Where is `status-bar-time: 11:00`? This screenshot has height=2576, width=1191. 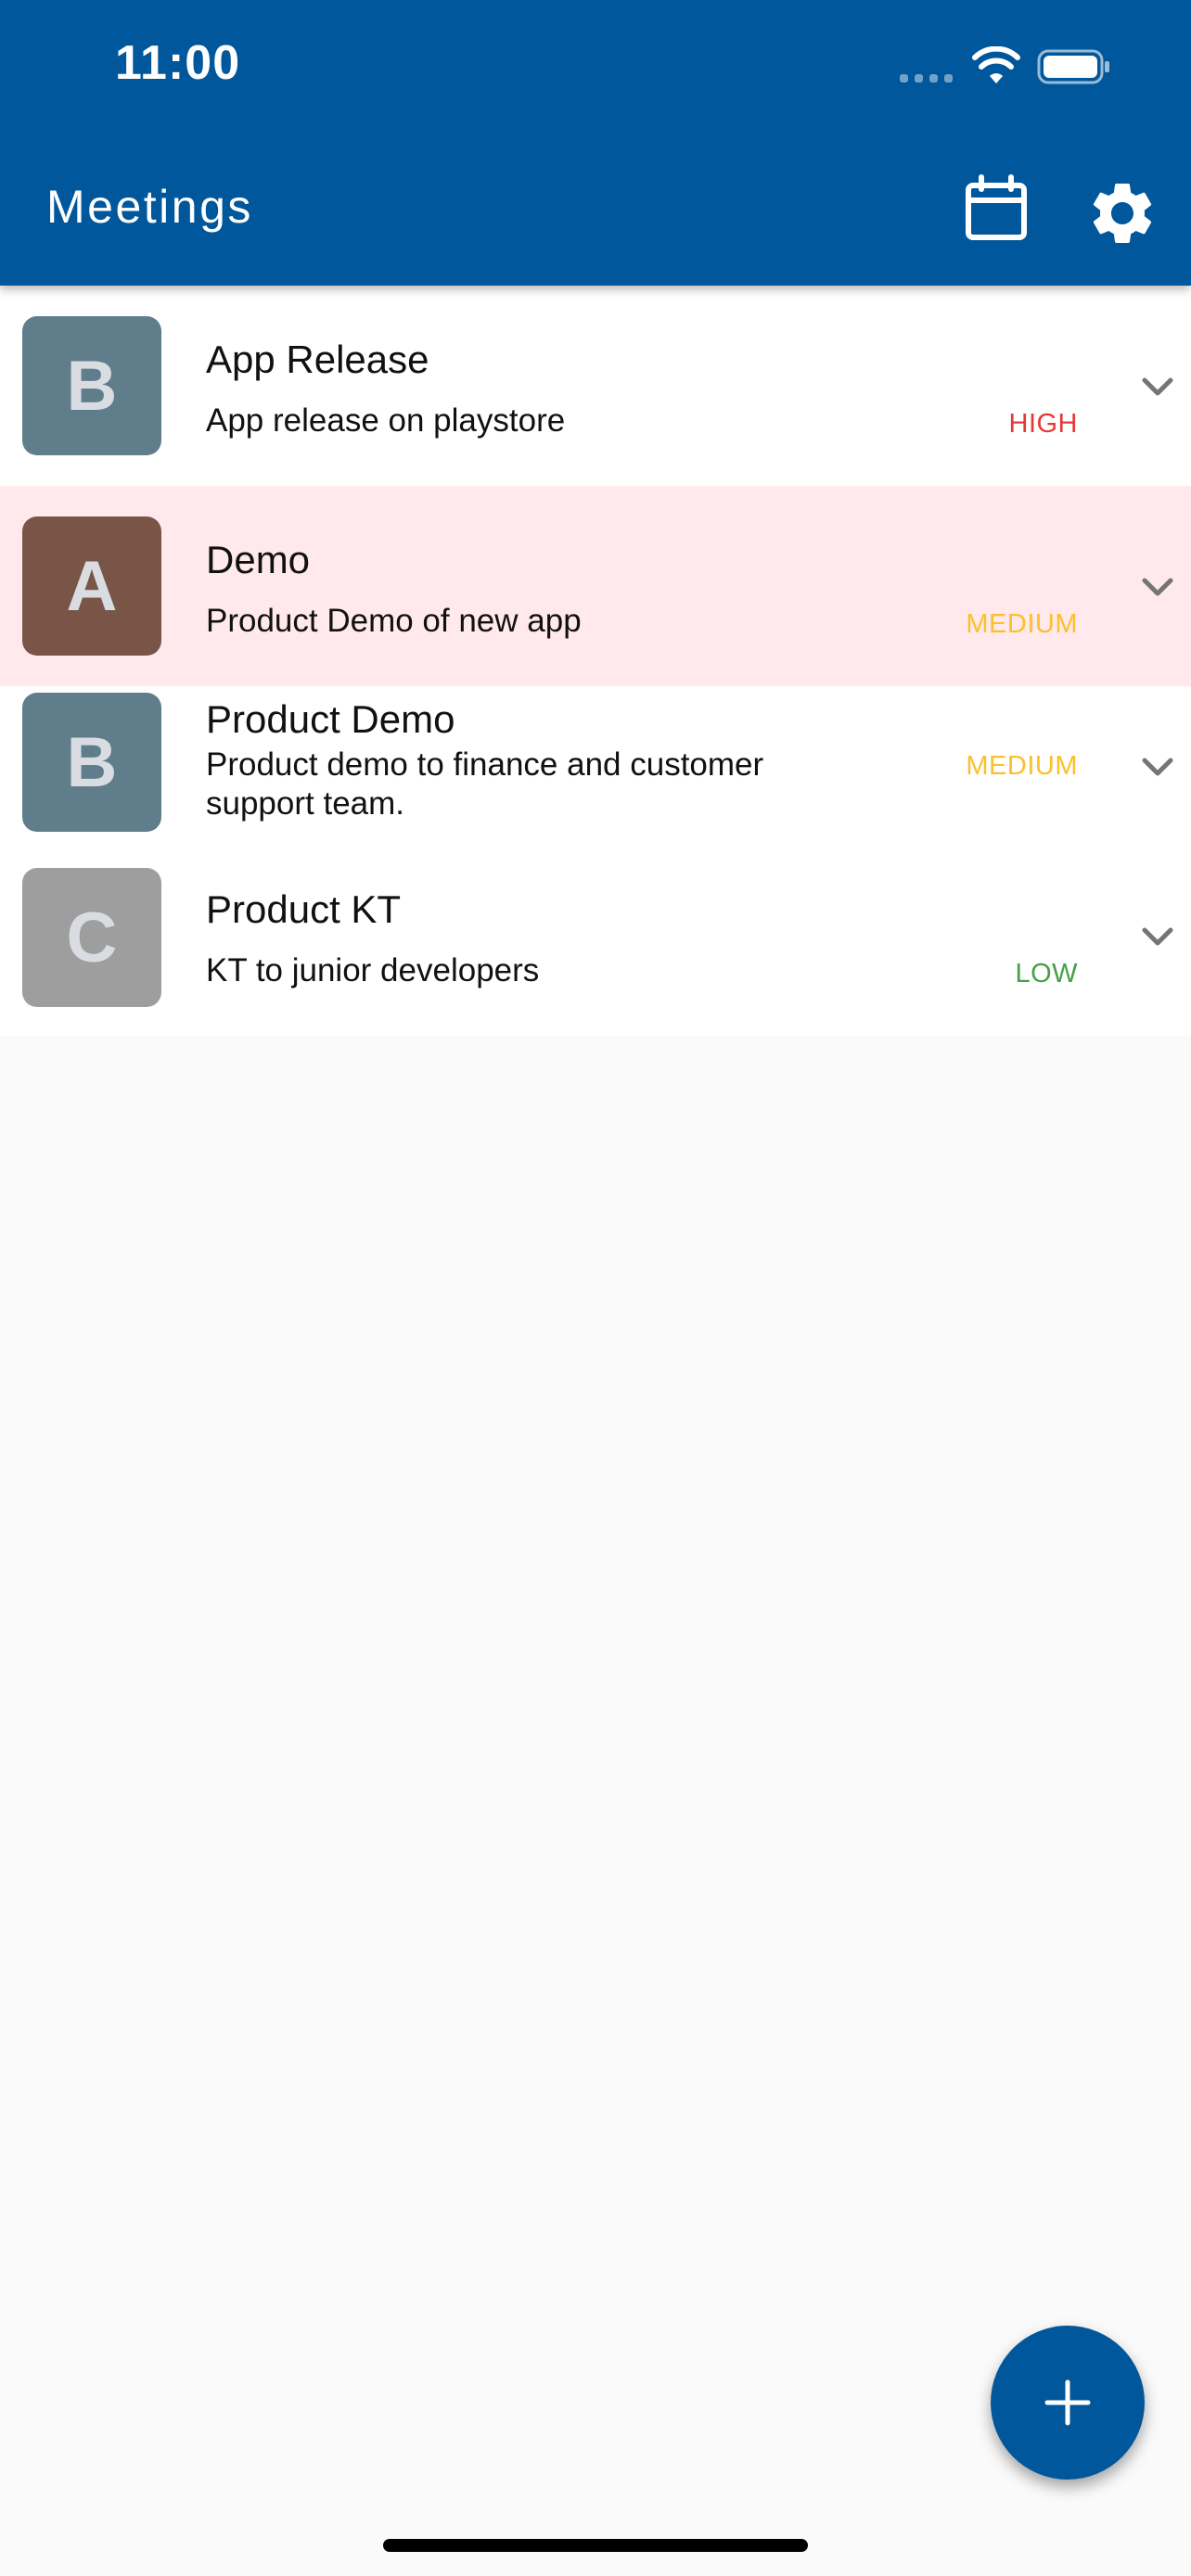
status-bar-time: 11:00 is located at coordinates (178, 63).